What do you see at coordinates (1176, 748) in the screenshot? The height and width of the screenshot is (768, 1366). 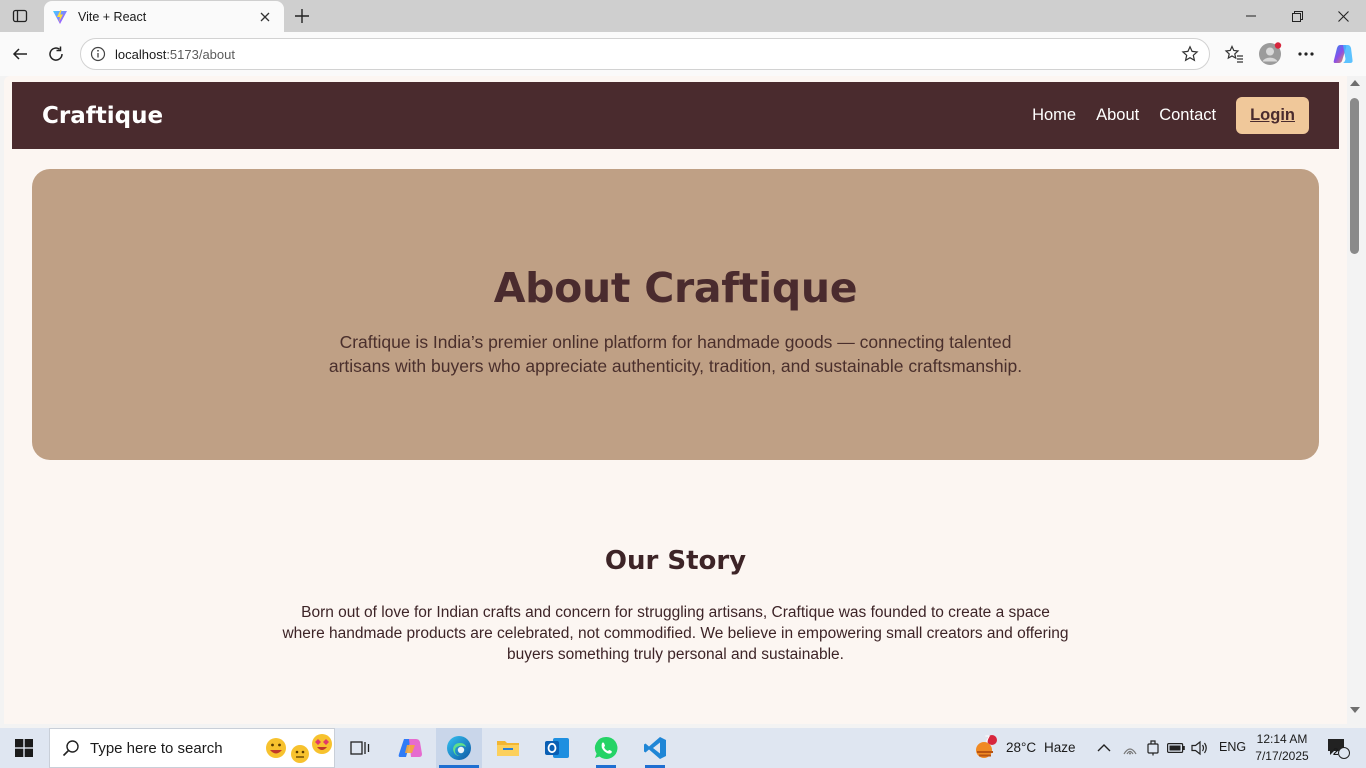 I see `battery-icon` at bounding box center [1176, 748].